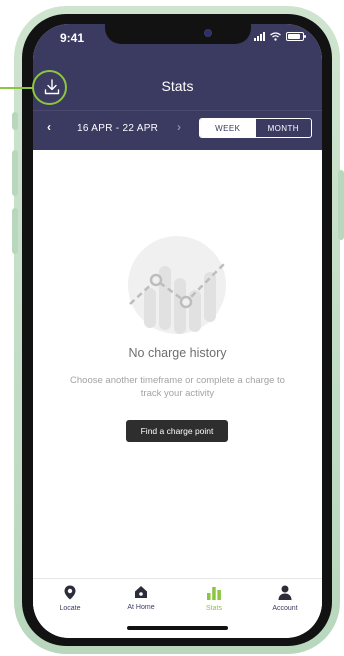 The height and width of the screenshot is (656, 344). Describe the element at coordinates (141, 592) in the screenshot. I see `home-icon` at that location.